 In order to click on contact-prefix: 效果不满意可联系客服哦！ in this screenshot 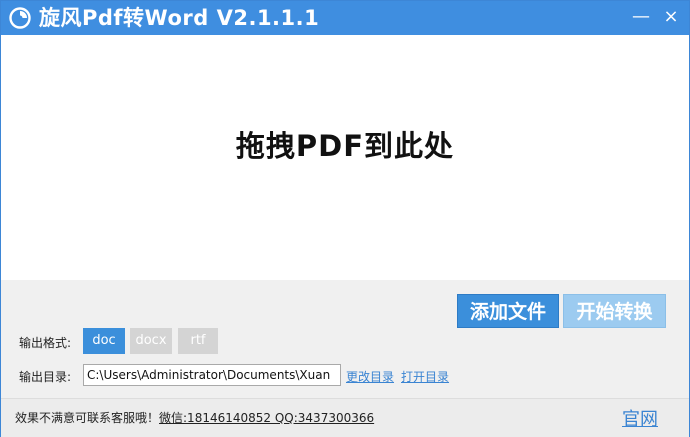, I will do `click(87, 418)`.